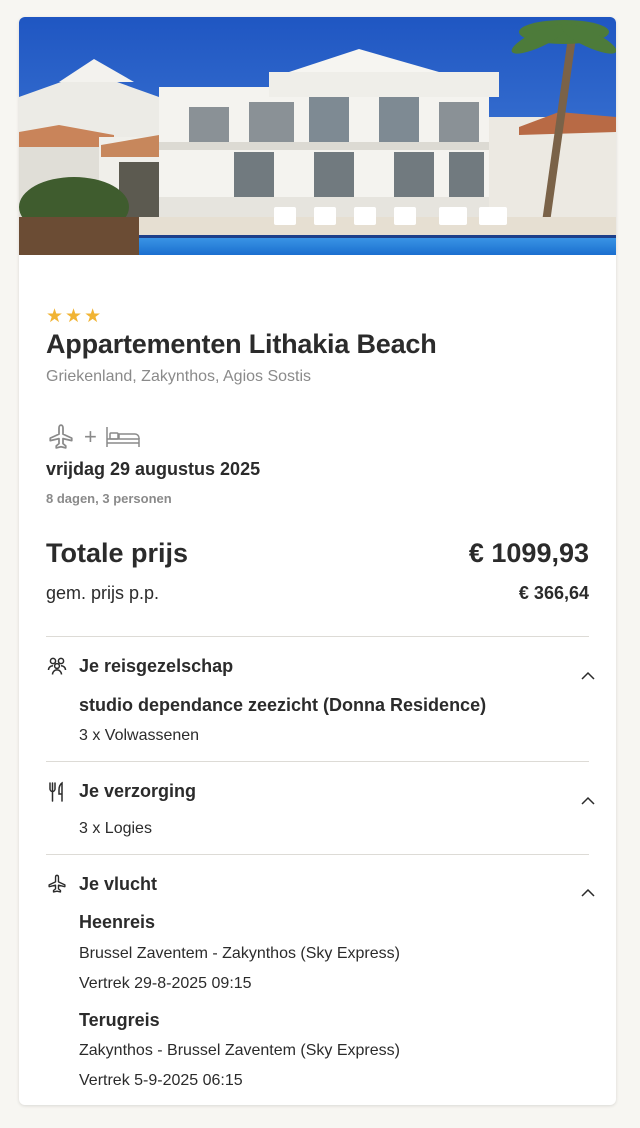  What do you see at coordinates (117, 922) in the screenshot?
I see `outbound-label: Heenreis` at bounding box center [117, 922].